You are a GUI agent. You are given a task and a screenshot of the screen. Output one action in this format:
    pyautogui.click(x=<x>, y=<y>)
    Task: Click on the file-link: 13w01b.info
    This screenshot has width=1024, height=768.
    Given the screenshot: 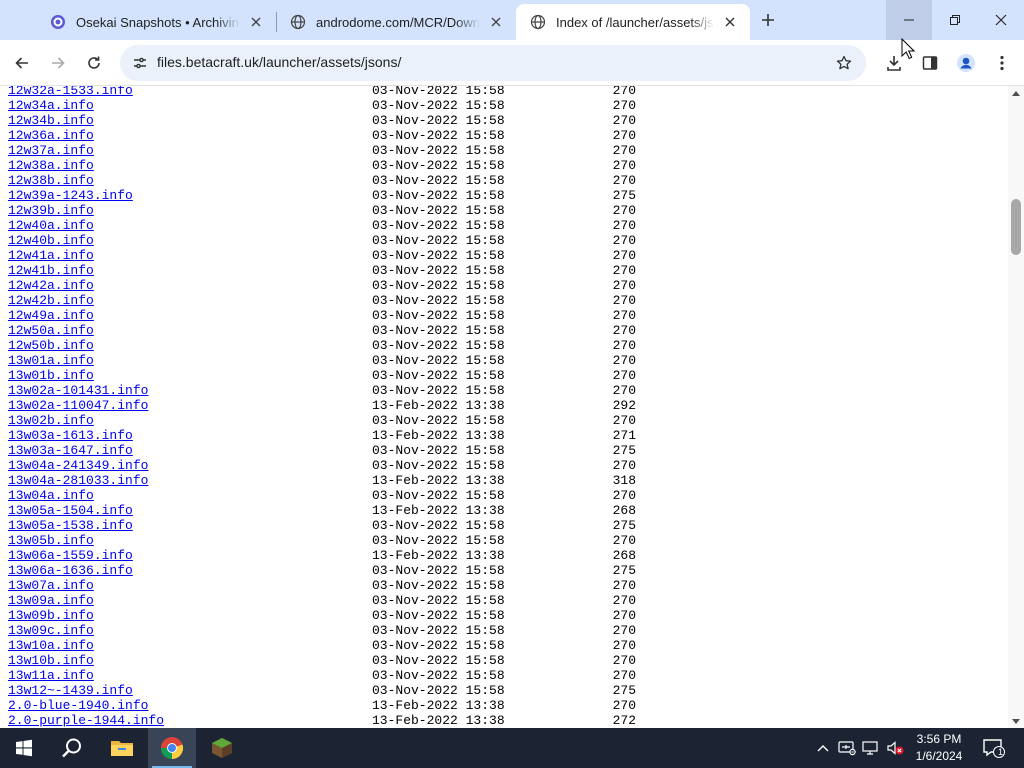 What is the action you would take?
    pyautogui.click(x=51, y=375)
    